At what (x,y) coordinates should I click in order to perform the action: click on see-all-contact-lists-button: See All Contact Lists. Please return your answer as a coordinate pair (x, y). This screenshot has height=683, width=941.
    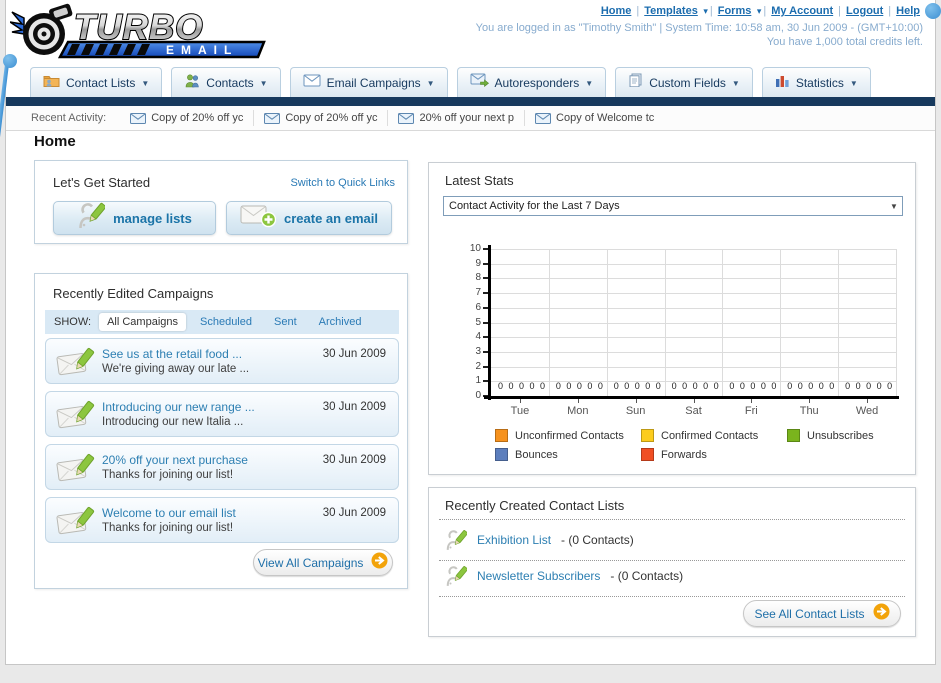
    Looking at the image, I should click on (822, 613).